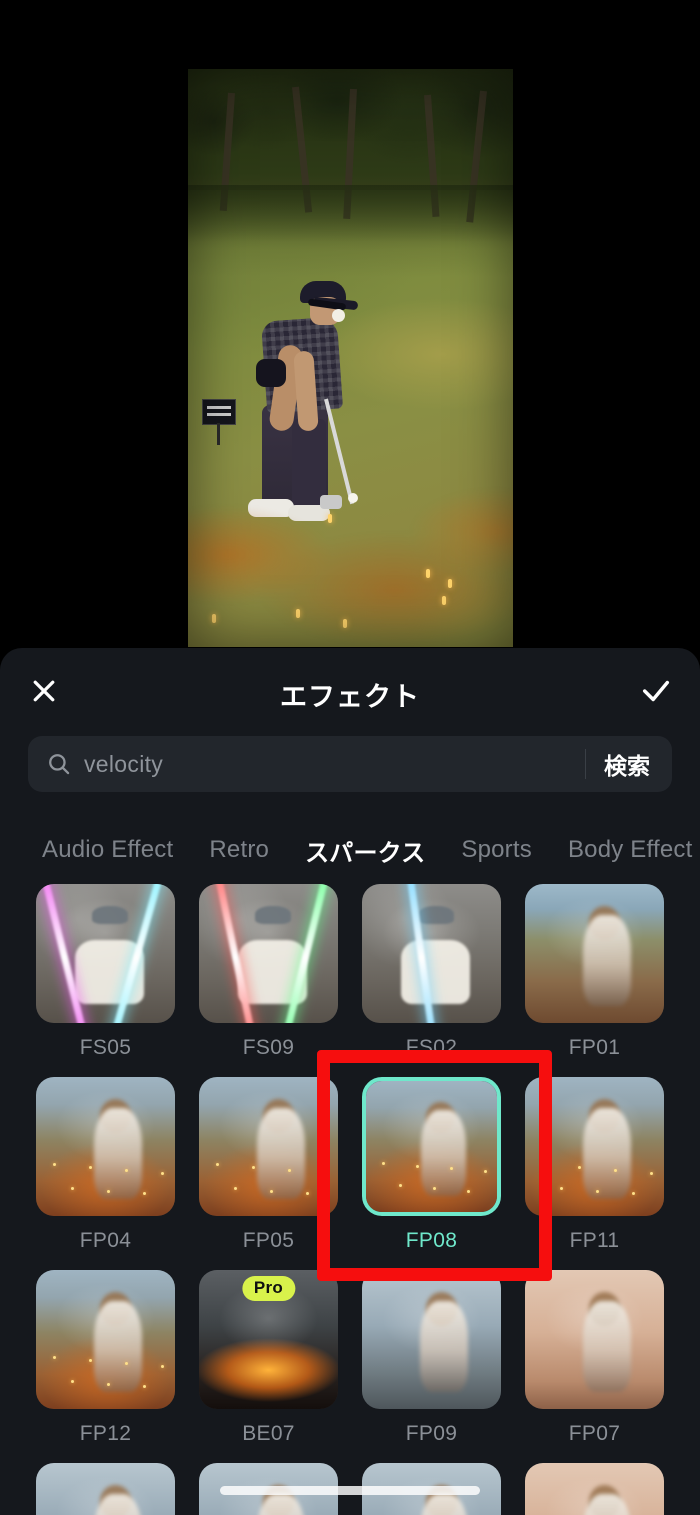 This screenshot has height=1515, width=700. Describe the element at coordinates (431, 1240) in the screenshot. I see `effect-label: FP08` at that location.